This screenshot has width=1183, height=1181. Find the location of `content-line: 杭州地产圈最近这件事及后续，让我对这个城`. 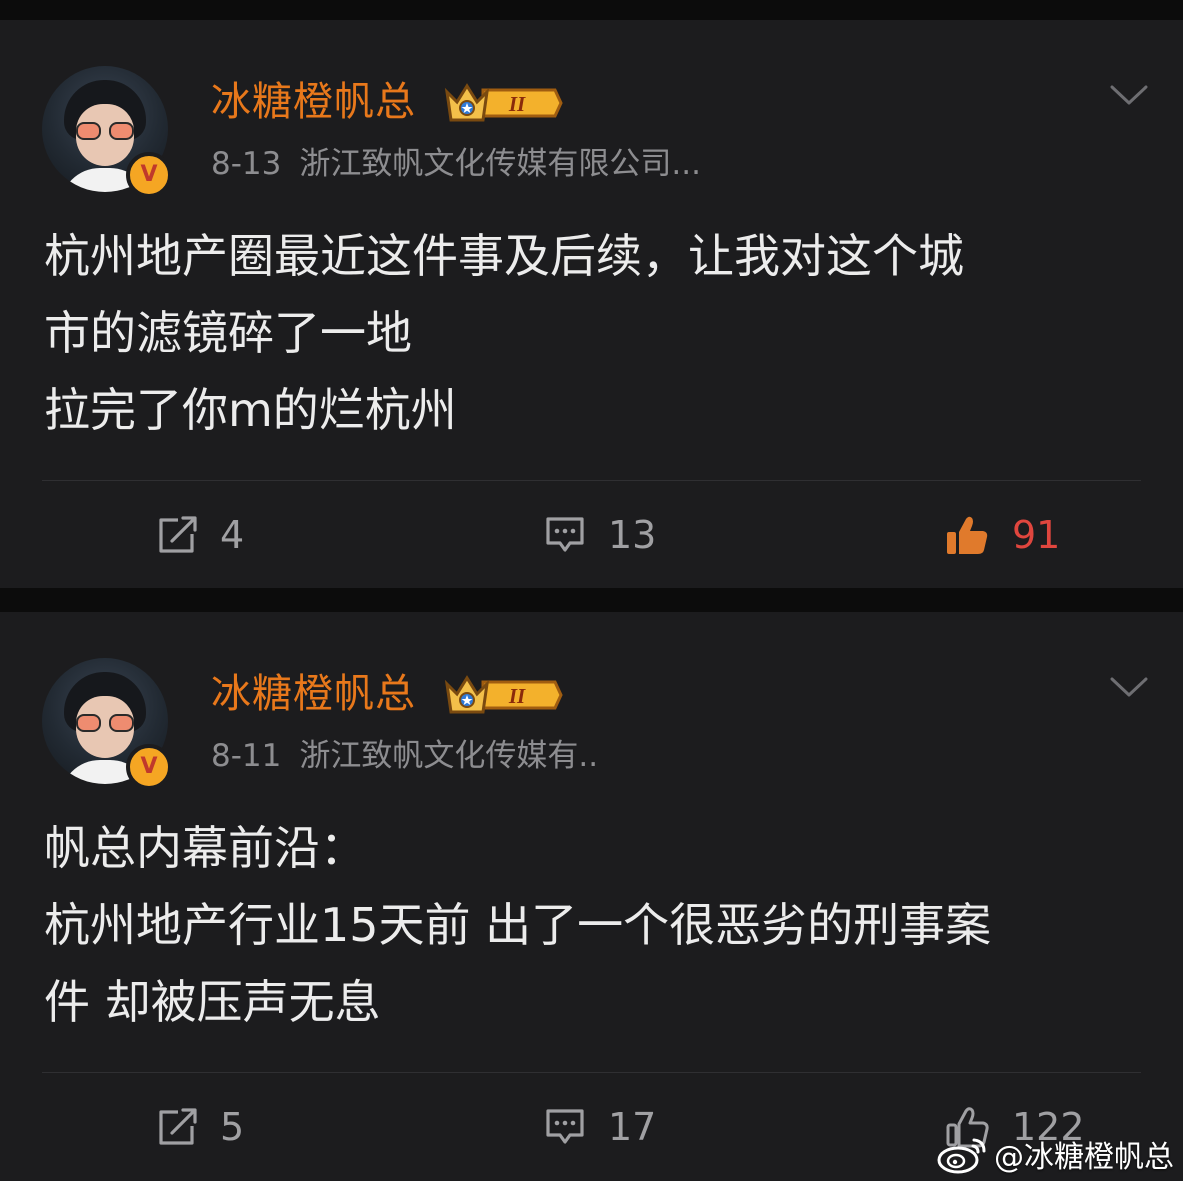

content-line: 杭州地产圈最近这件事及后续，让我对这个城 is located at coordinates (504, 256).